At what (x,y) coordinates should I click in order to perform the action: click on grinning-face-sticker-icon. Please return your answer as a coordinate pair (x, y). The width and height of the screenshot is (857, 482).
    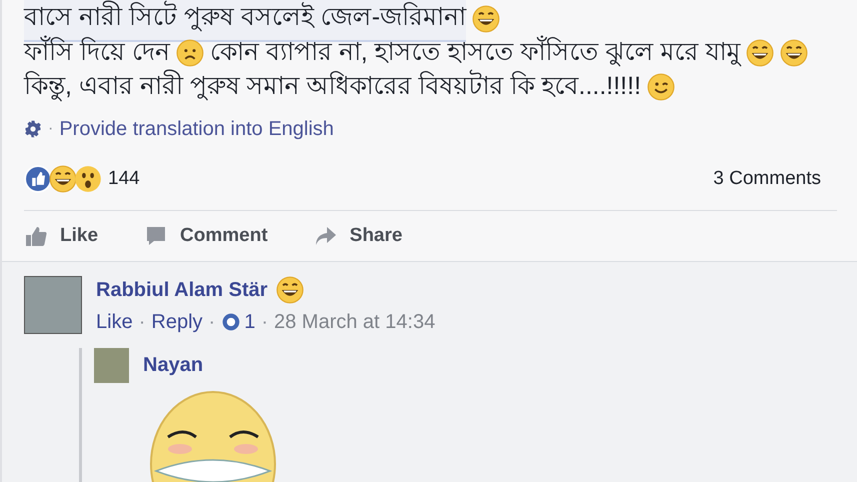
    Looking at the image, I should click on (213, 435).